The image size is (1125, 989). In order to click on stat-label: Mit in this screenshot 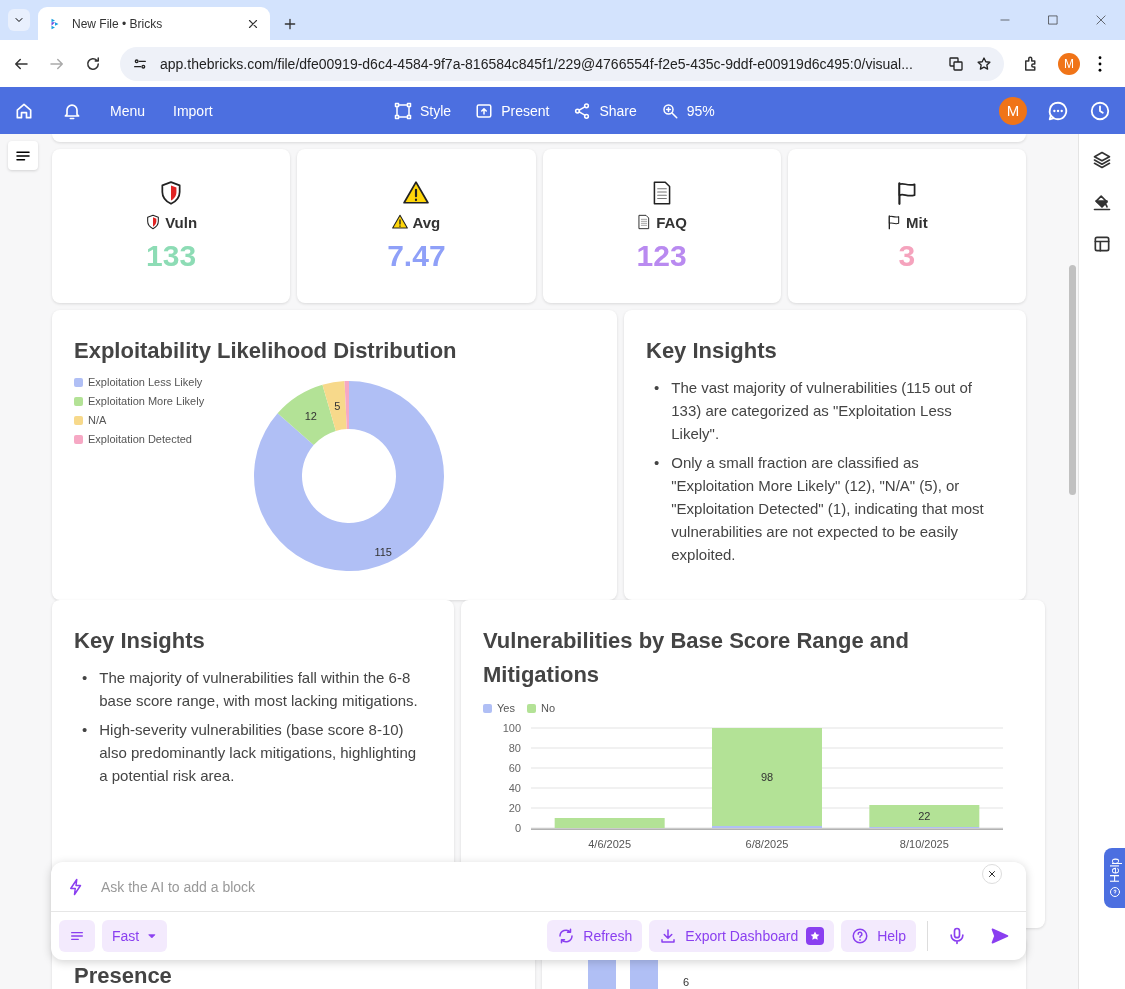, I will do `click(917, 222)`.